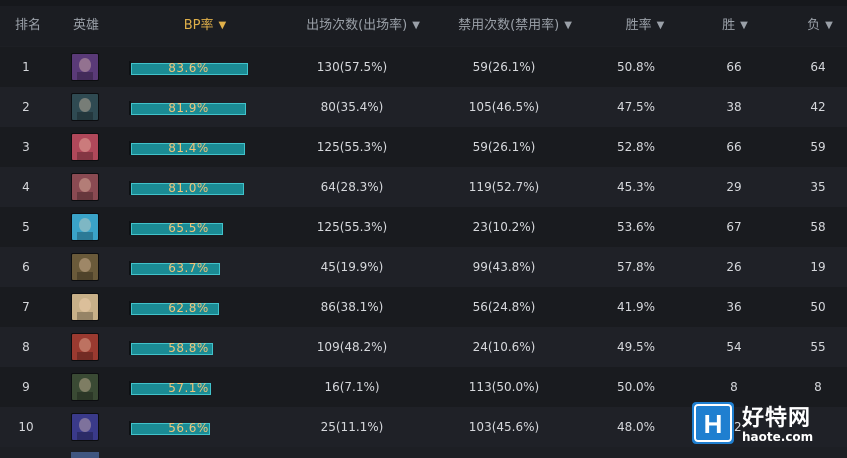  I want to click on watermark-logo: H 好特网 haote.com, so click(767, 426).